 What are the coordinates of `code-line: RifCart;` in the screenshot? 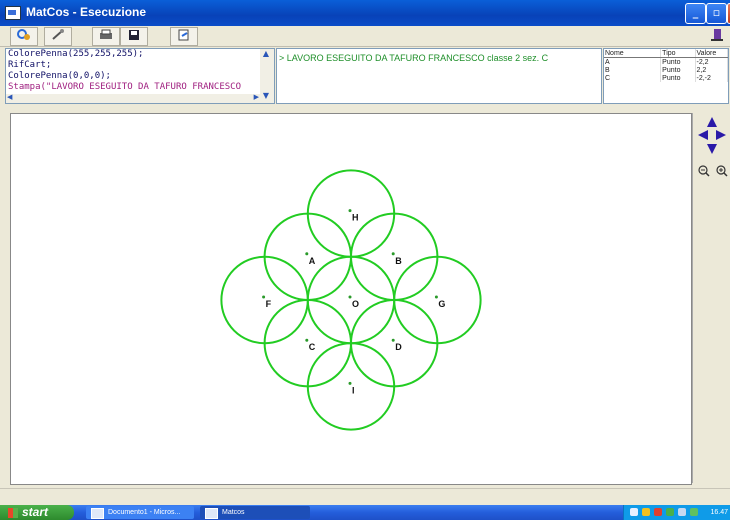 It's located at (30, 65).